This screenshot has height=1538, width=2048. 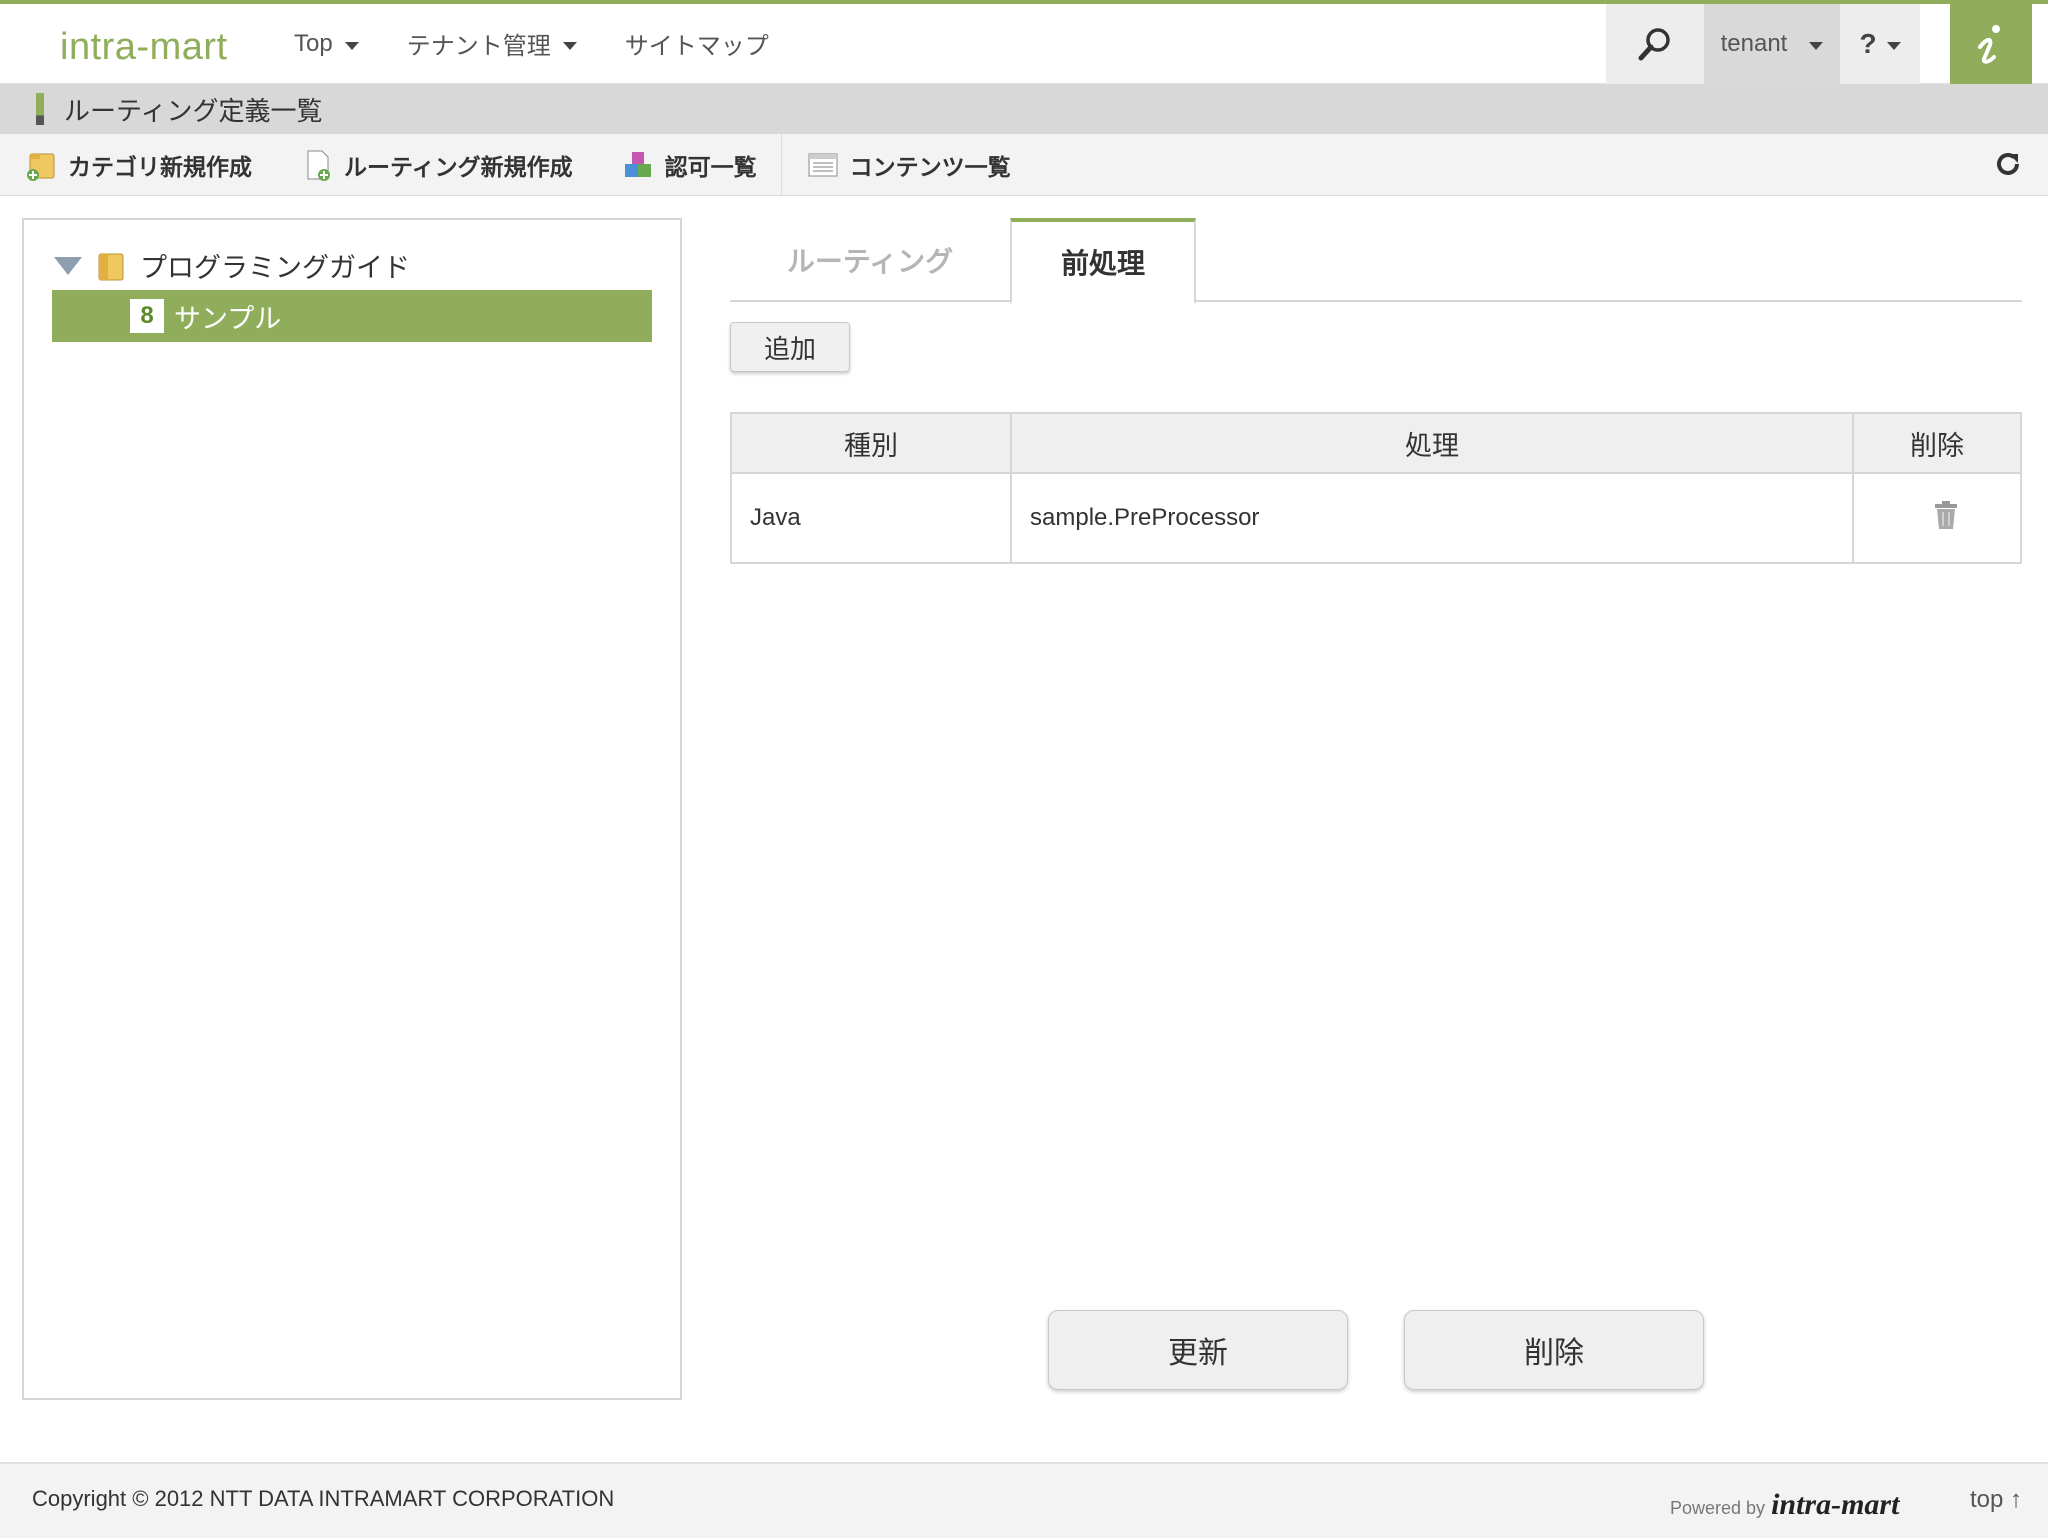 What do you see at coordinates (228, 318) in the screenshot?
I see `tree-child-label: サンプル` at bounding box center [228, 318].